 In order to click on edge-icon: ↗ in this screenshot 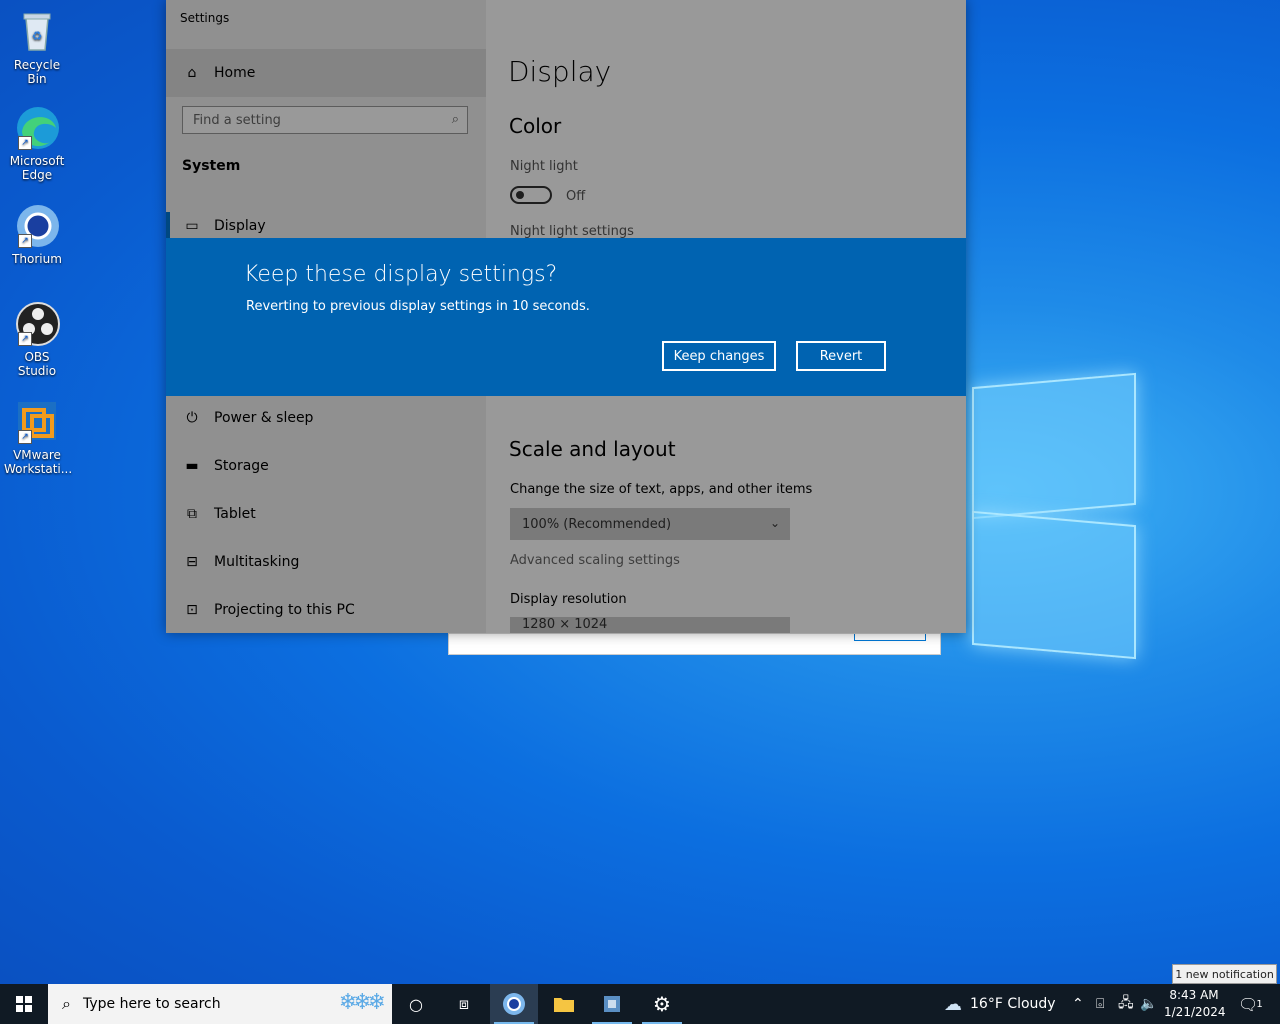, I will do `click(37, 127)`.